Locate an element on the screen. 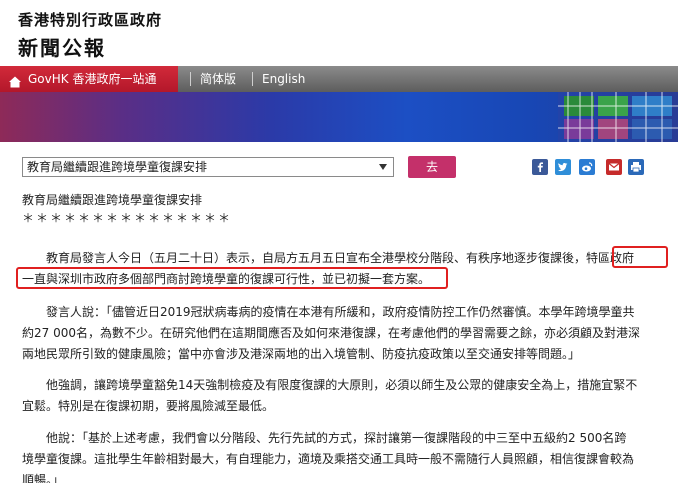 Image resolution: width=678 pixels, height=483 pixels. paragraph-line: 順暢。」 is located at coordinates (43, 478).